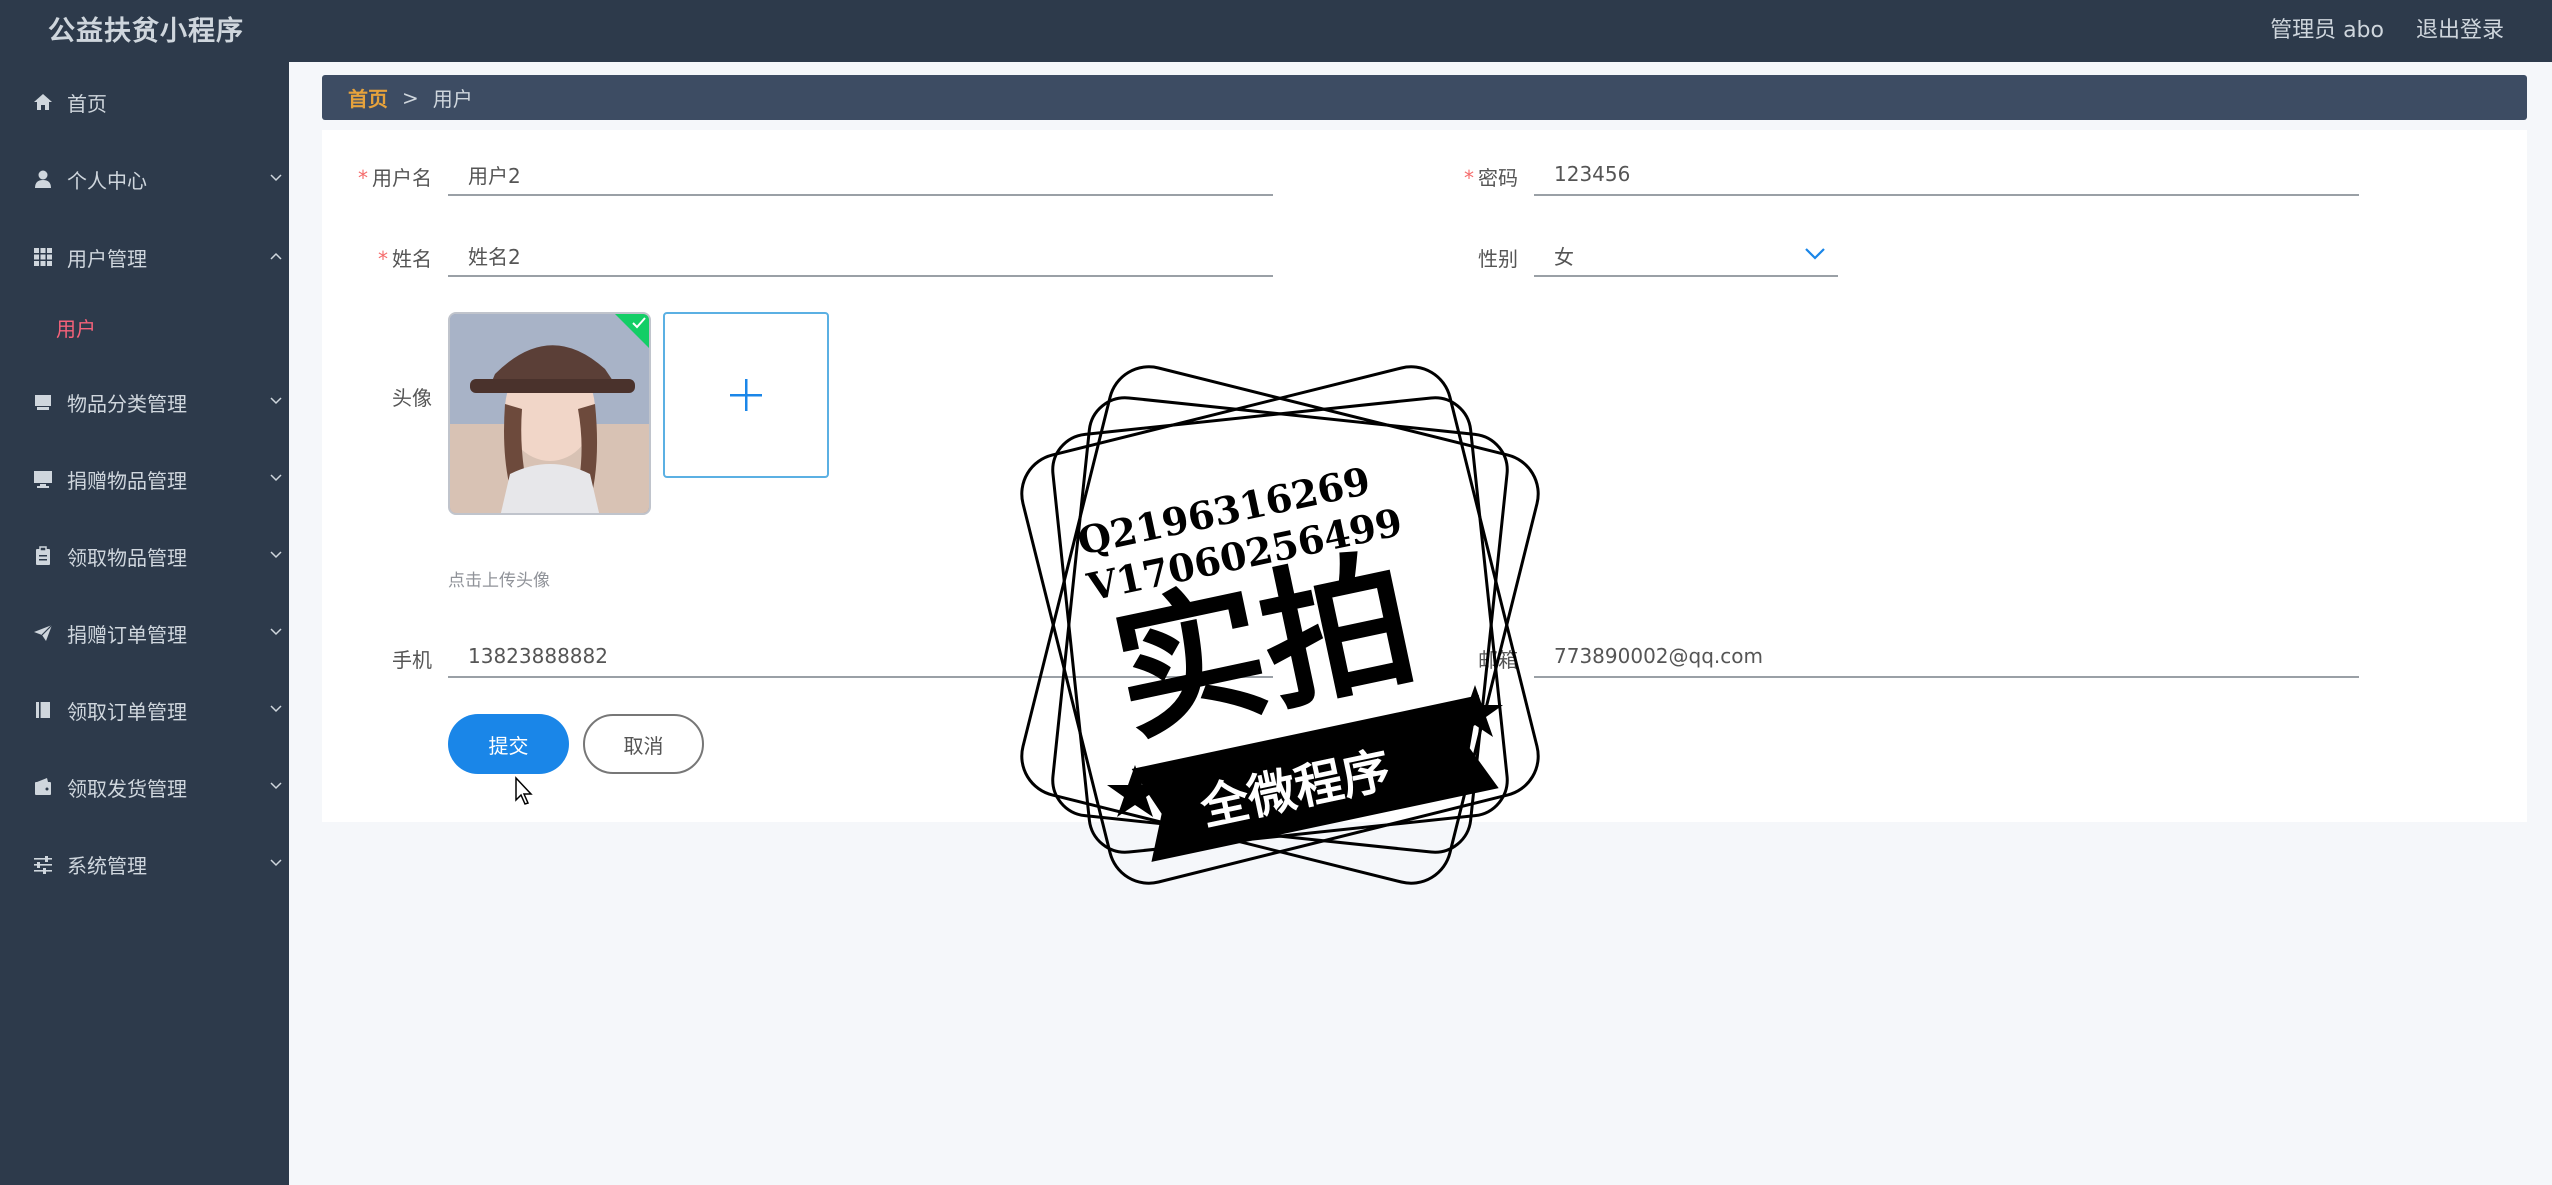 This screenshot has height=1185, width=2552. What do you see at coordinates (860, 256) in the screenshot?
I see `name-input: 姓名2` at bounding box center [860, 256].